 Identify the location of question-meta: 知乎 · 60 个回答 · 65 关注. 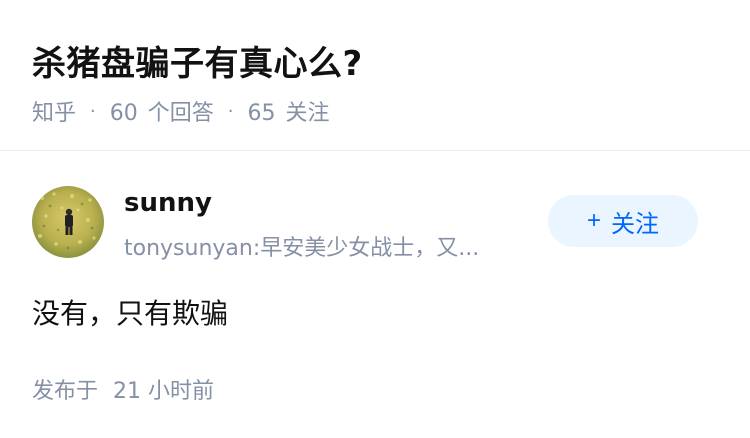
(181, 111).